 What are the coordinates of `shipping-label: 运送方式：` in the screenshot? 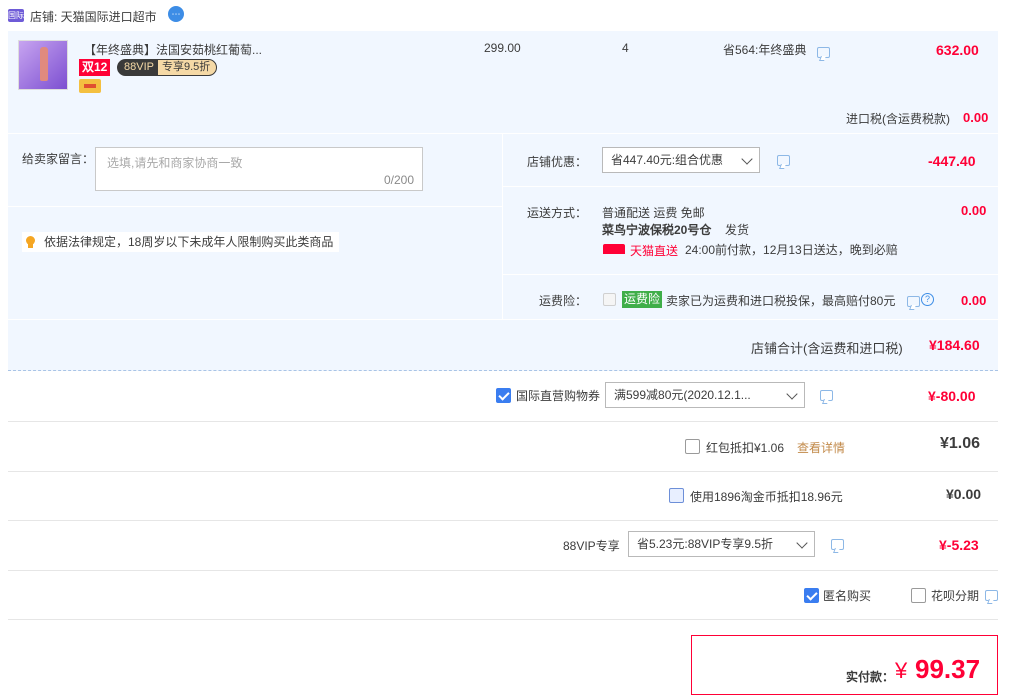 It's located at (557, 213).